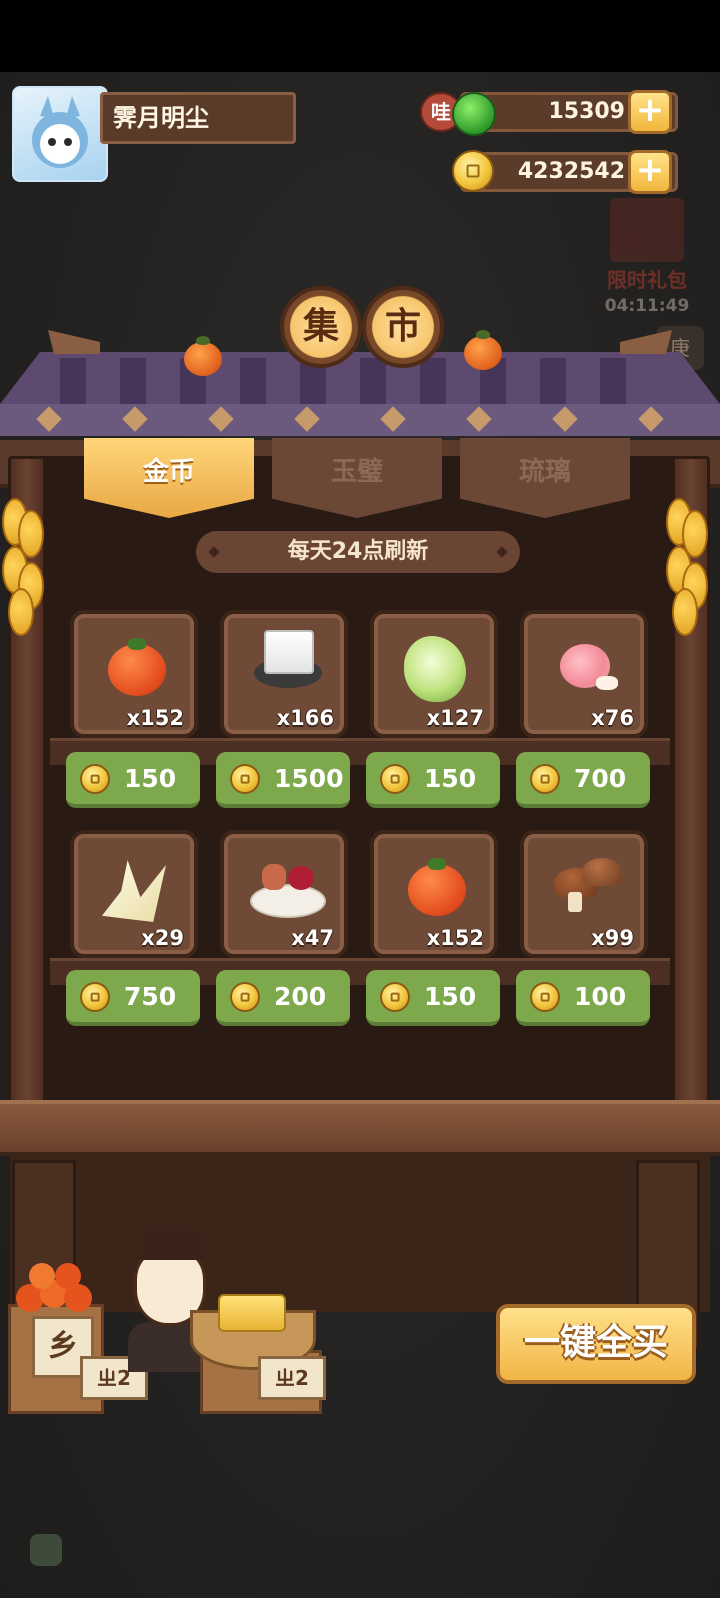  Describe the element at coordinates (358, 552) in the screenshot. I see `refresh-notice: 每天24点刷新` at that location.